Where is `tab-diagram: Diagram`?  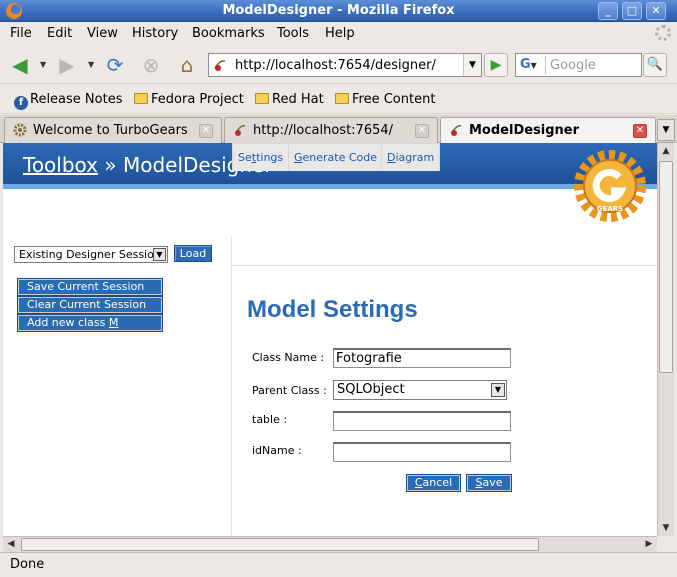 tab-diagram: Diagram is located at coordinates (411, 157).